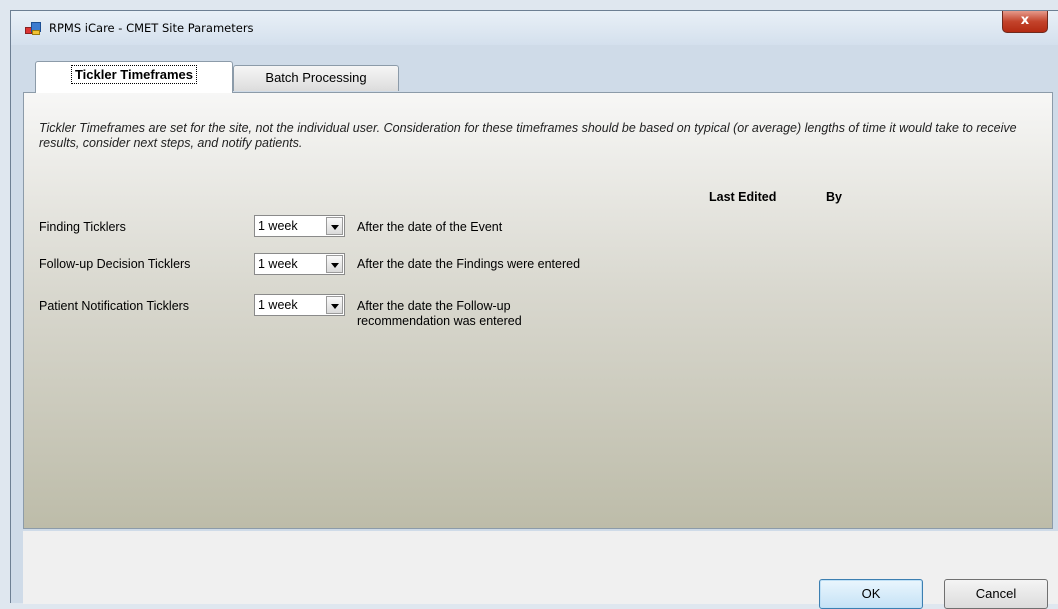 The width and height of the screenshot is (1058, 609). I want to click on window-title: RPMS iCare - CMET Site Parameters, so click(151, 28).